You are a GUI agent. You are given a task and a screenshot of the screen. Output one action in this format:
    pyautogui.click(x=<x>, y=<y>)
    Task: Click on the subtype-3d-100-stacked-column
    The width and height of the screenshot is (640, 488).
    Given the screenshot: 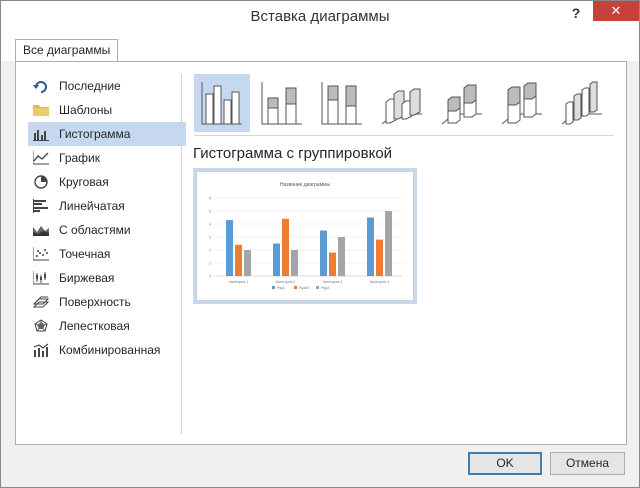 What is the action you would take?
    pyautogui.click(x=522, y=103)
    